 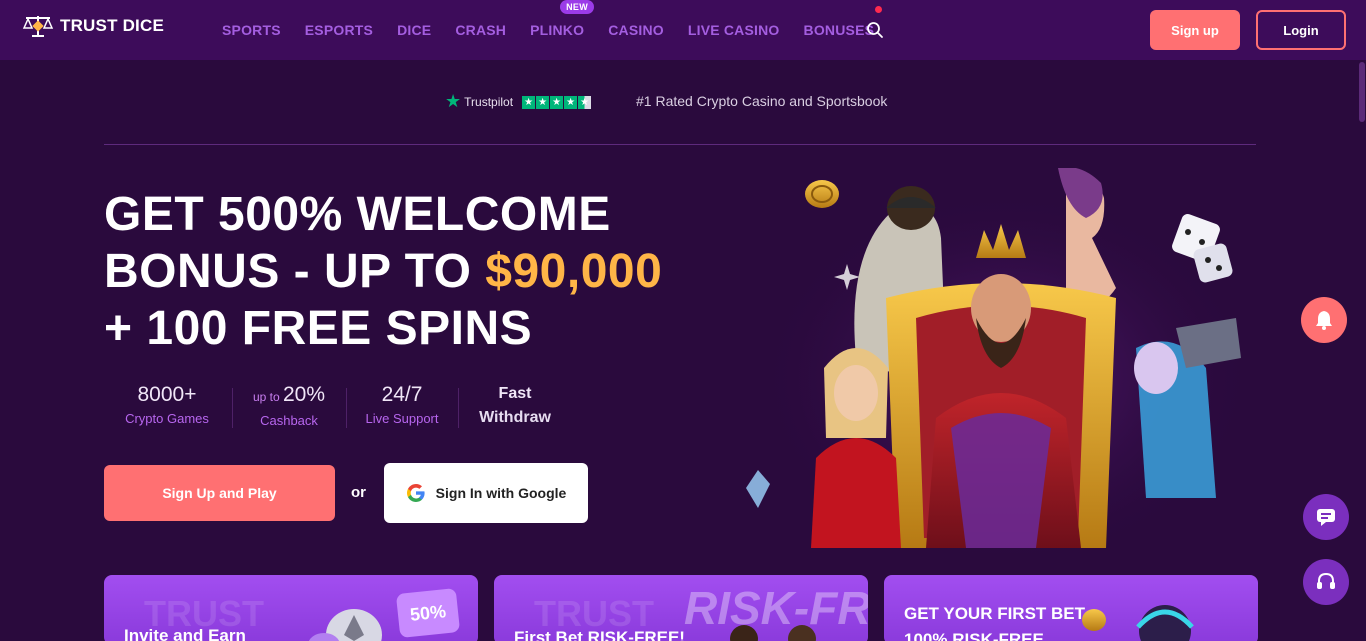 I want to click on card-title: GET YOUR FIRST BET, so click(x=995, y=613).